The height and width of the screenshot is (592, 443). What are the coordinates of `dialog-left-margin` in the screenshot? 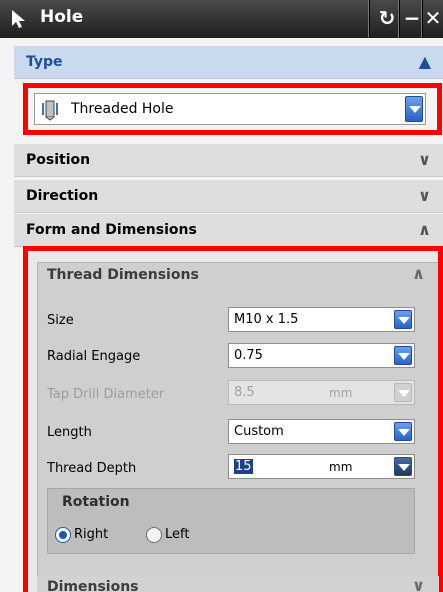 It's located at (7, 315).